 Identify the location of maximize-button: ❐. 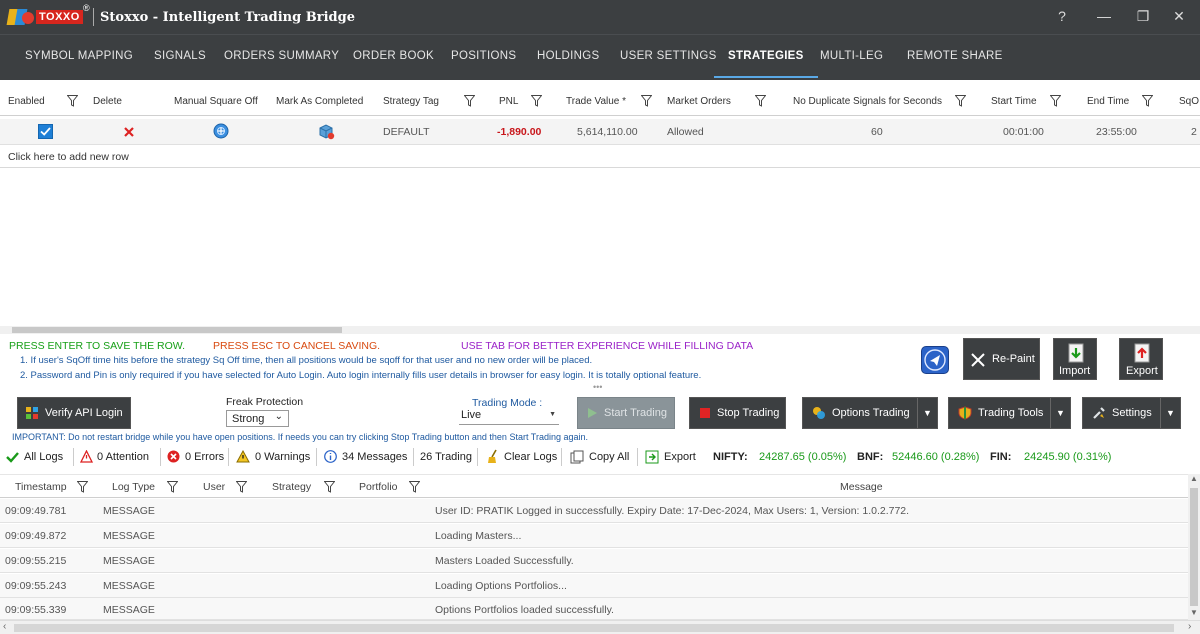
(1143, 16).